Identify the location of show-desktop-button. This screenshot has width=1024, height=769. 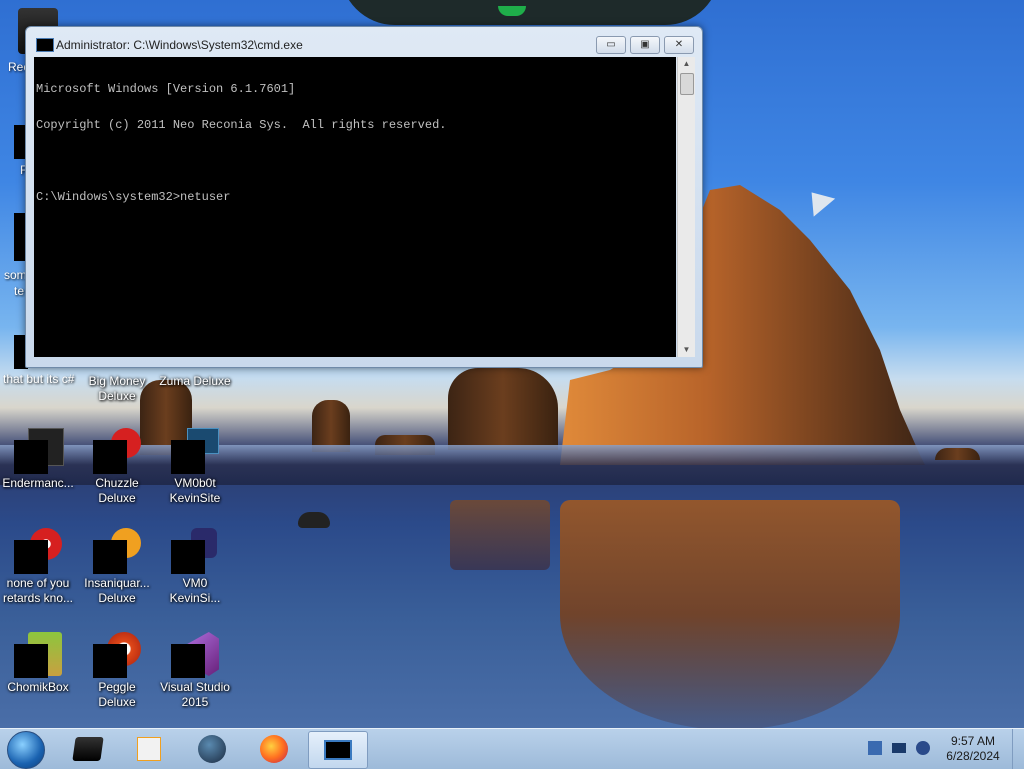
(1018, 749).